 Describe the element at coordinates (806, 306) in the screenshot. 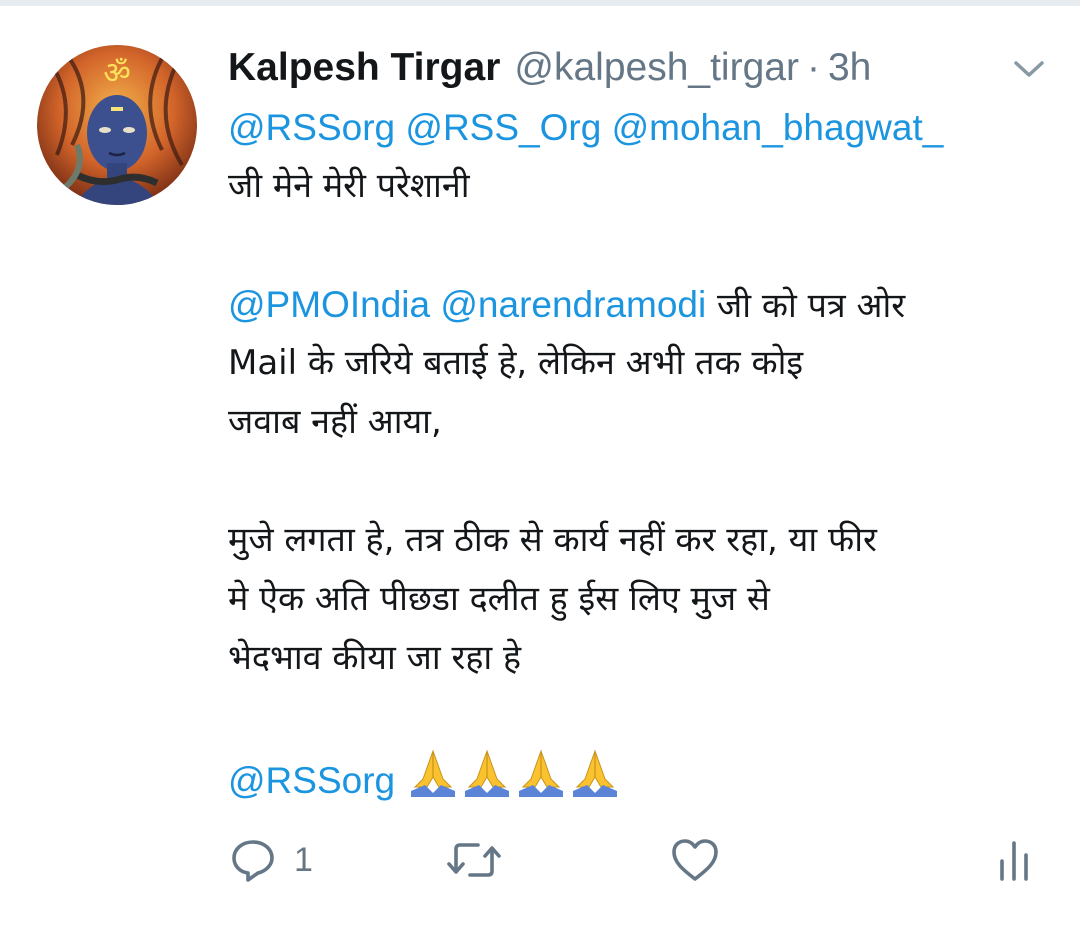

I see `tweet-text-segment: जी को पत्र ओर` at that location.